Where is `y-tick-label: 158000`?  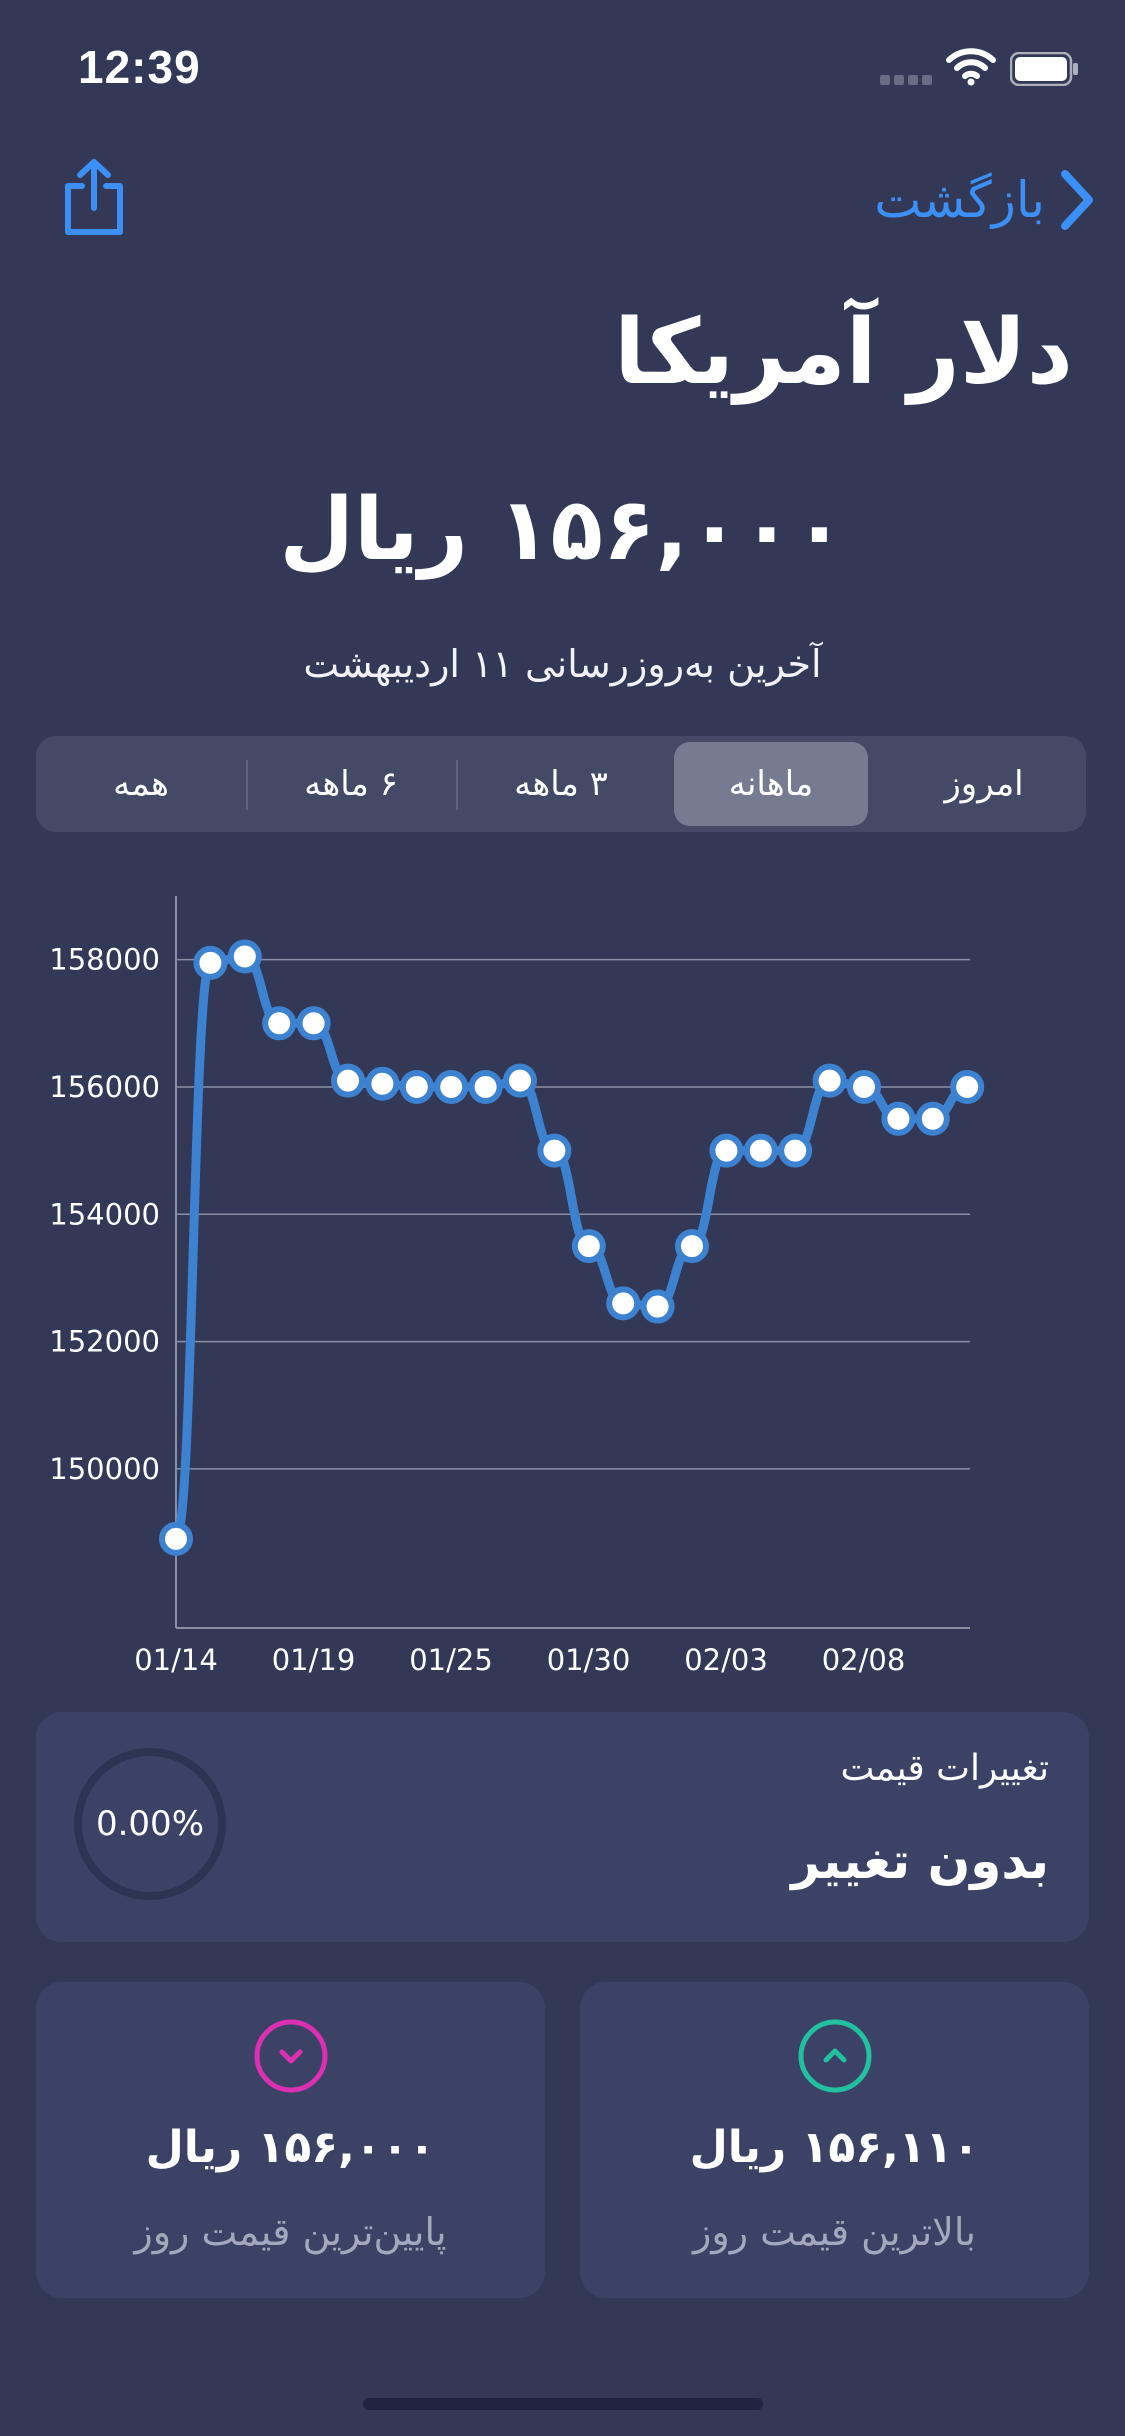 y-tick-label: 158000 is located at coordinates (104, 960).